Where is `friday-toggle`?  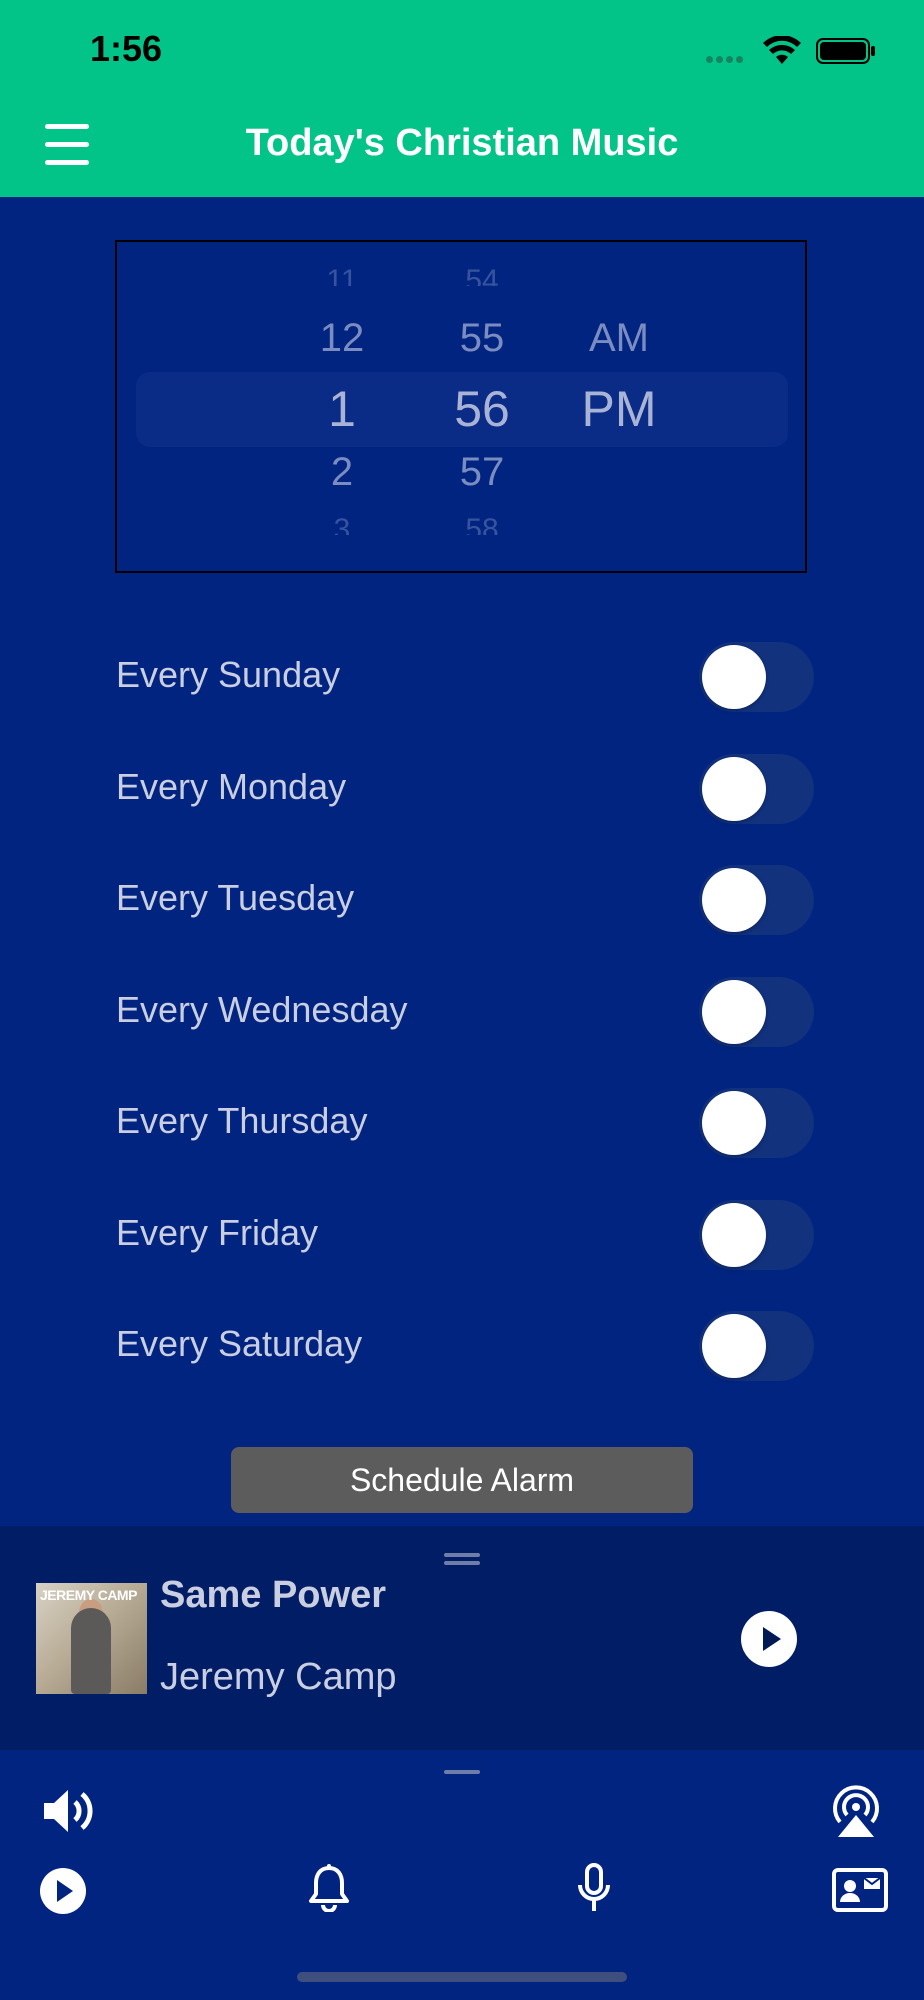 friday-toggle is located at coordinates (756, 1235).